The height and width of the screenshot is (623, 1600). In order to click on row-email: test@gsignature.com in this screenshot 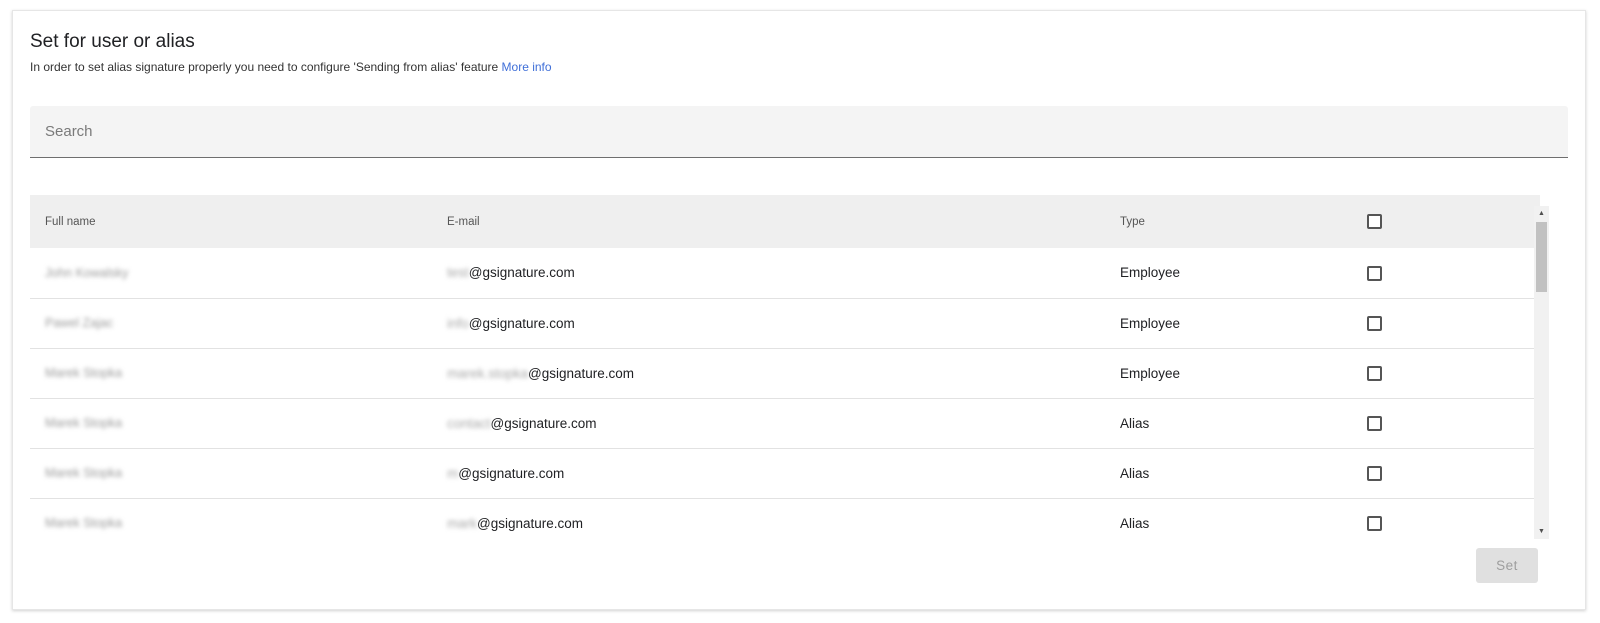, I will do `click(768, 273)`.